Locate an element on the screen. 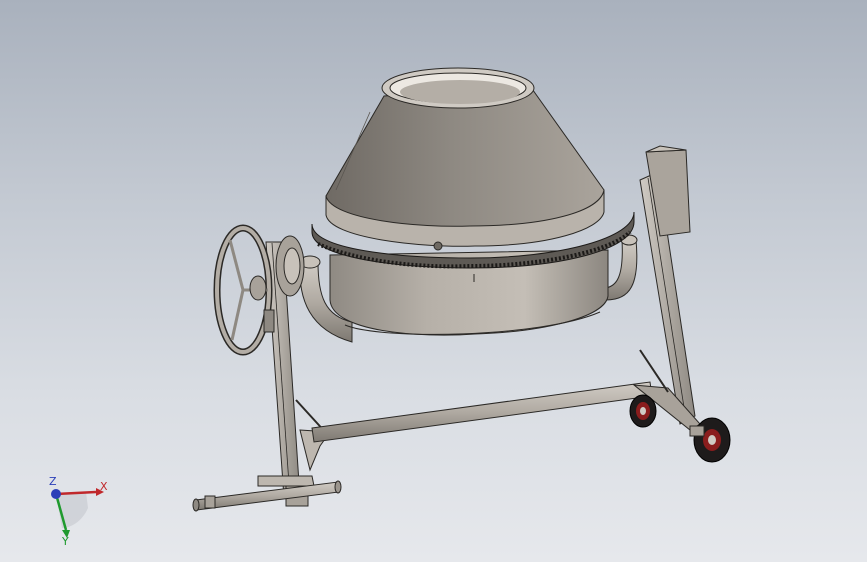 The height and width of the screenshot is (562, 867). lower-cross-tube is located at coordinates (482, 412).